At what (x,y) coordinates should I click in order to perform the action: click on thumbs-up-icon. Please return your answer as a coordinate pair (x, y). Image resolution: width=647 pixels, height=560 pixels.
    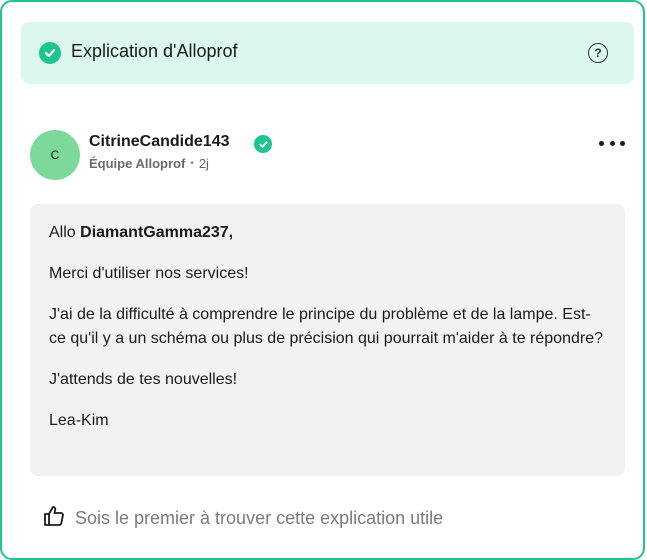
    Looking at the image, I should click on (54, 518).